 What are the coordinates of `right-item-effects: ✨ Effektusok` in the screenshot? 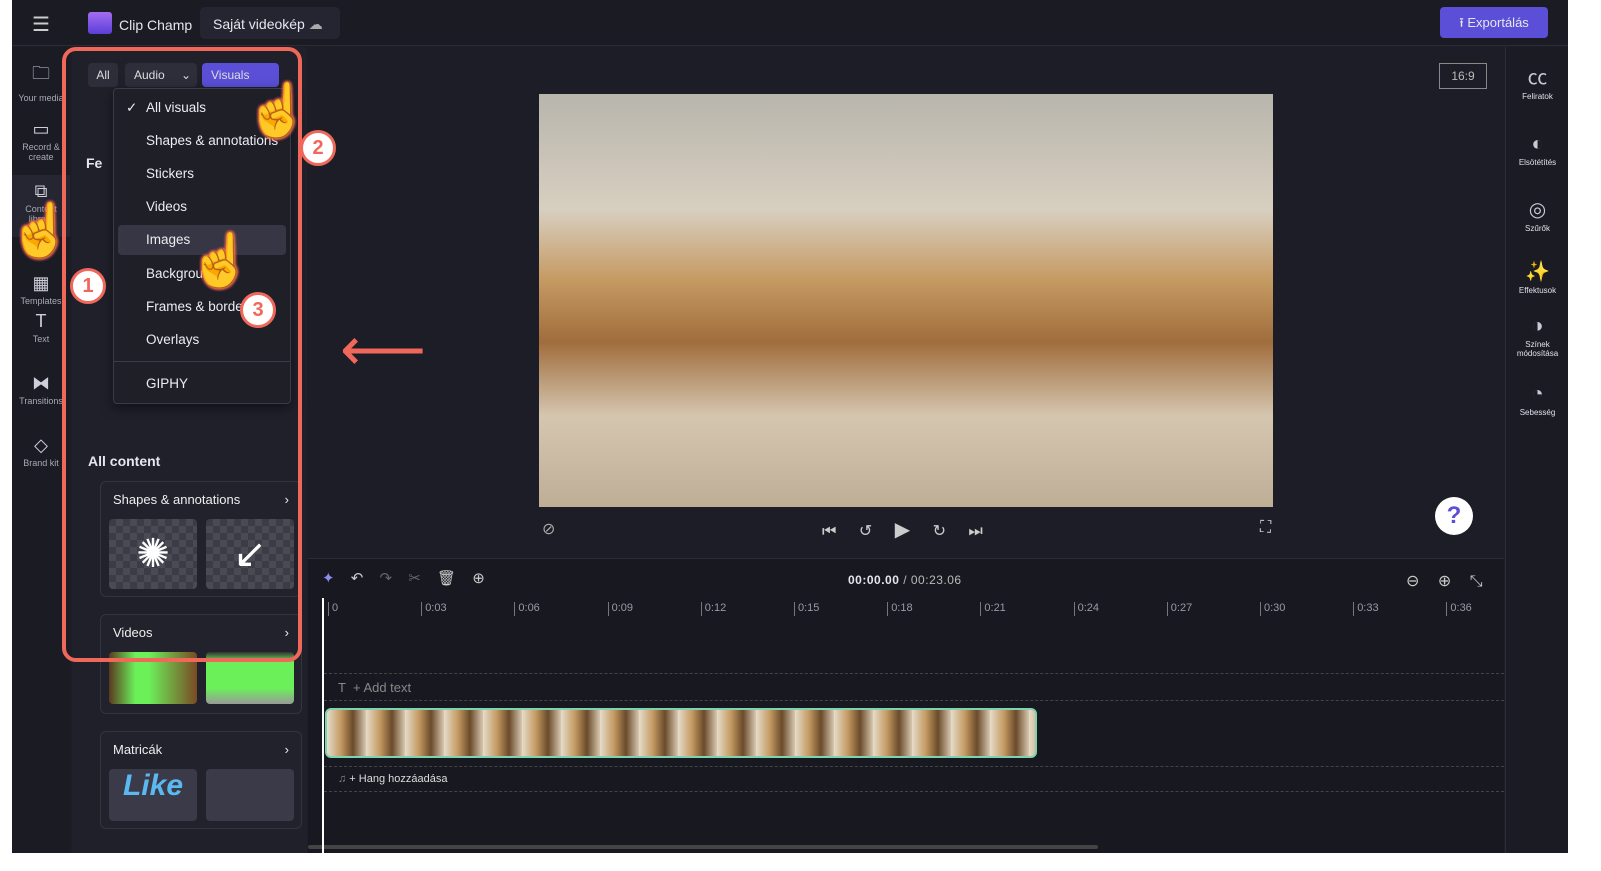 It's located at (1537, 277).